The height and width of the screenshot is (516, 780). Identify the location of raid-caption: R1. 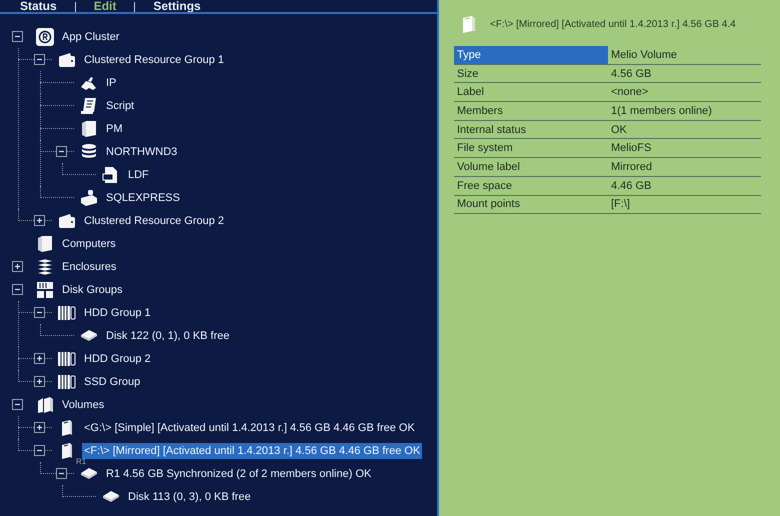
(81, 461).